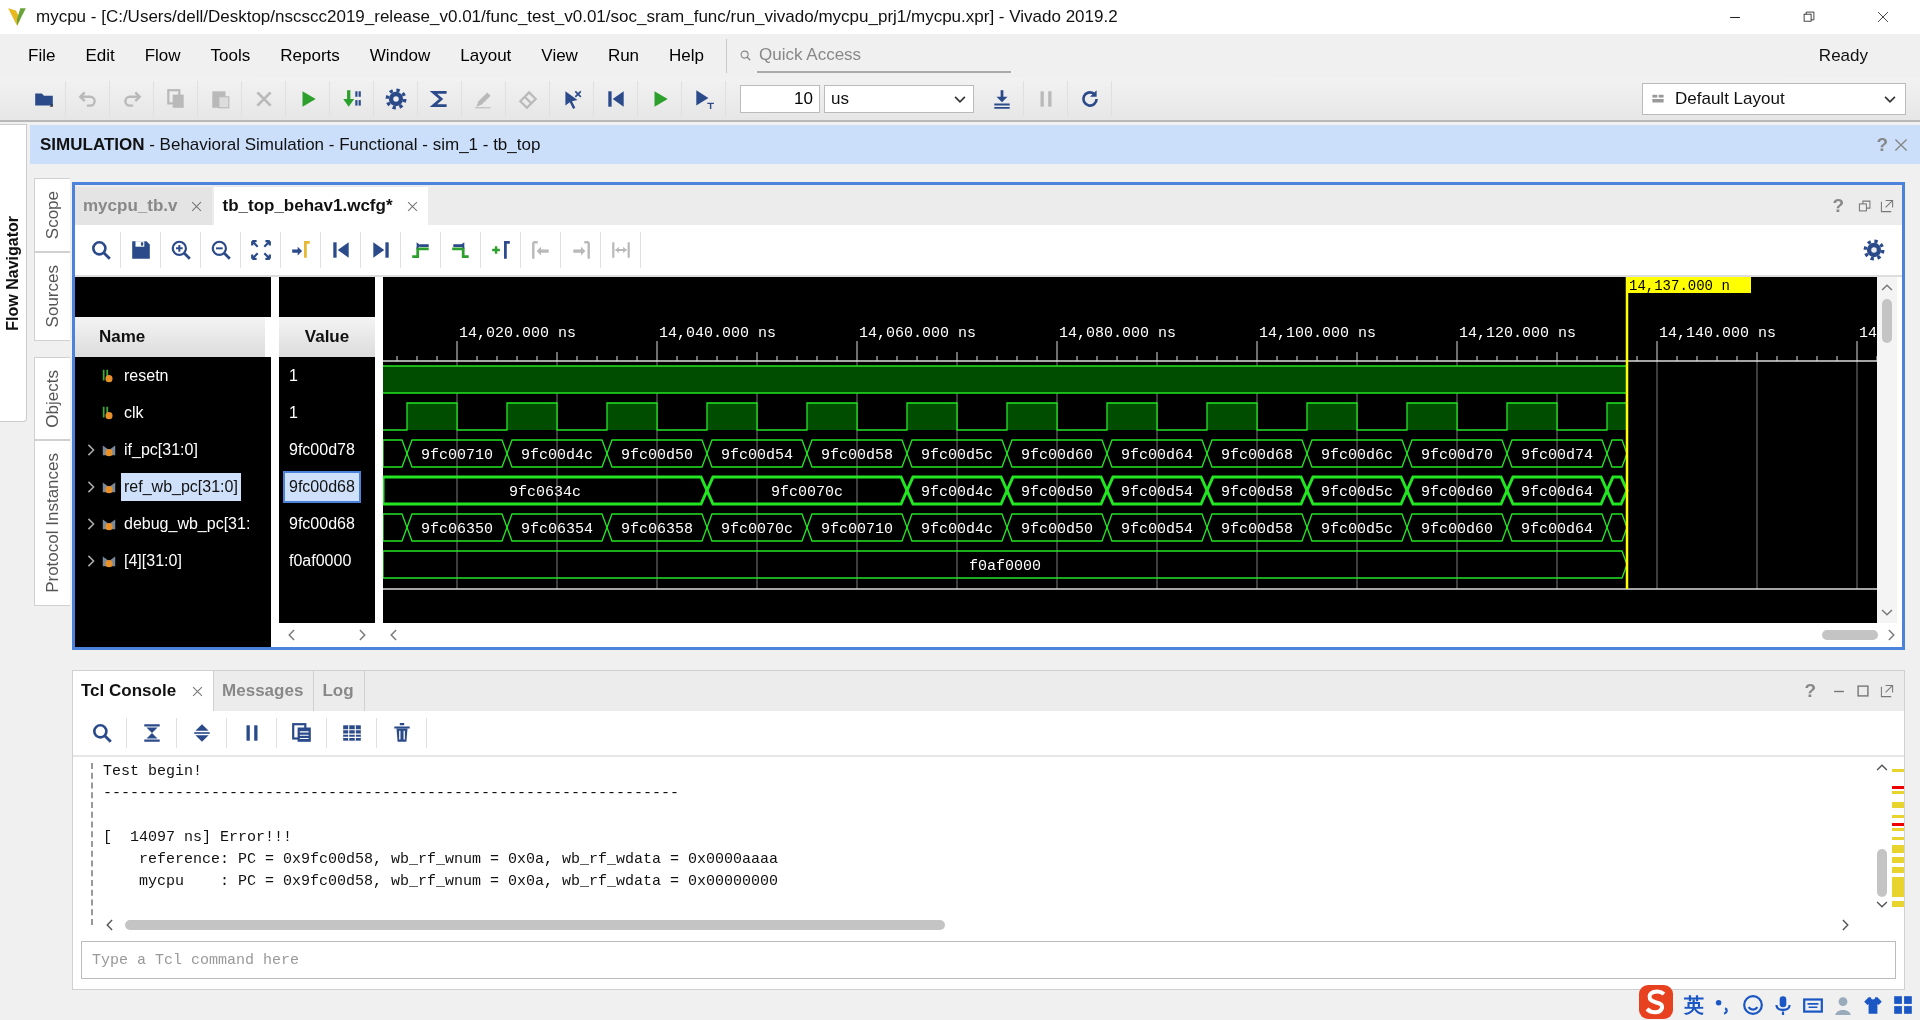  Describe the element at coordinates (1689, 285) in the screenshot. I see `cursor-time-label: 14,137.000 n` at that location.